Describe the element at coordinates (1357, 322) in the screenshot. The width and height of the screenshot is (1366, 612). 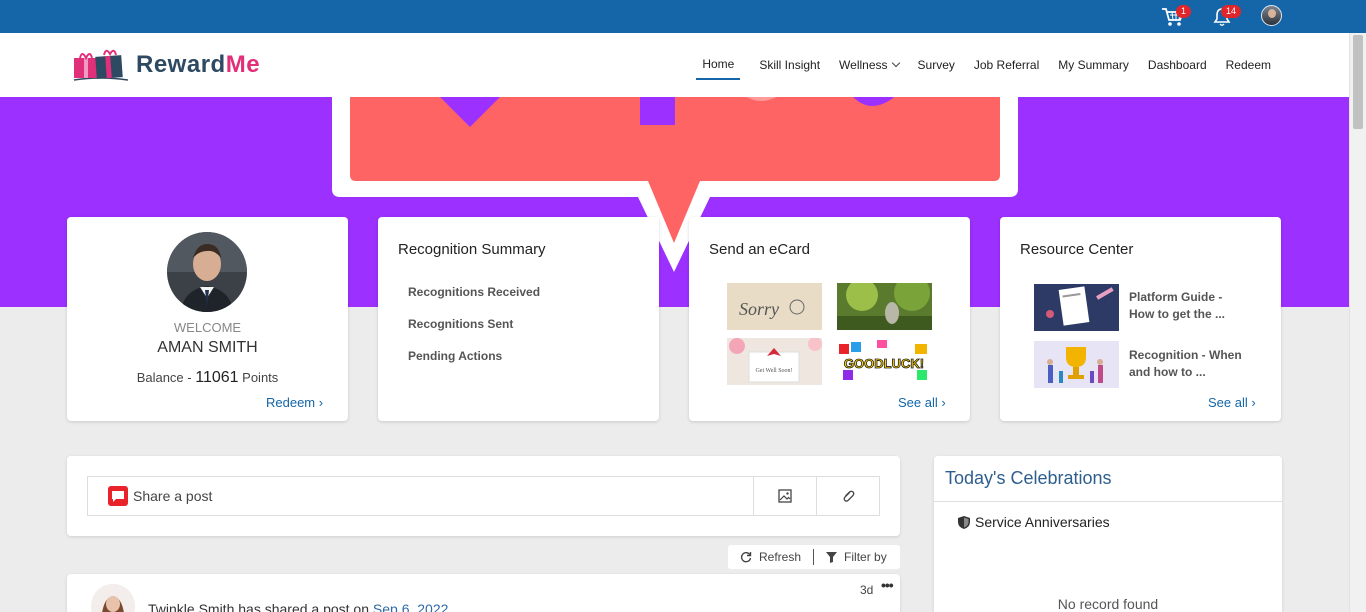
I see `page-scrollbar` at that location.